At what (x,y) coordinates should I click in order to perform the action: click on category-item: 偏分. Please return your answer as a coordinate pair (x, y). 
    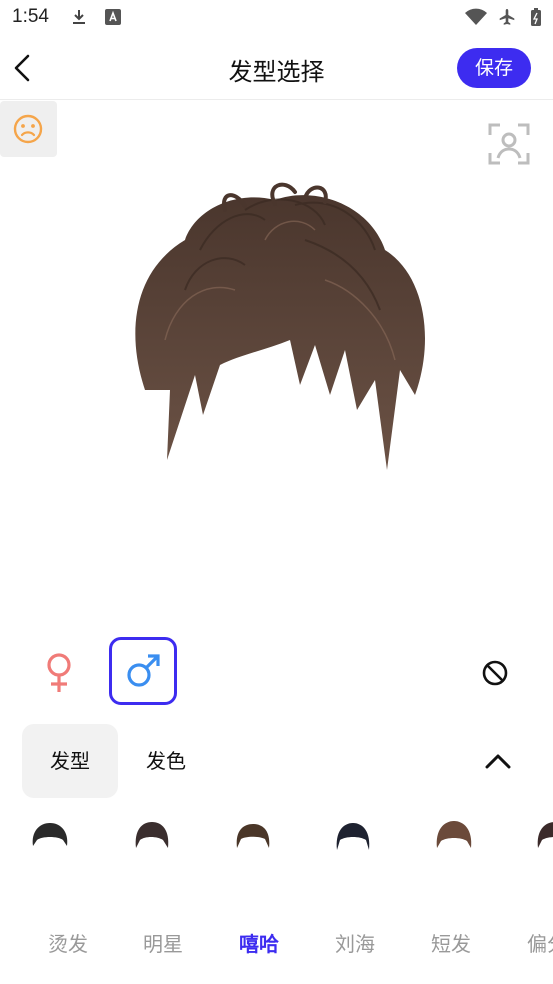
    Looking at the image, I should click on (540, 942).